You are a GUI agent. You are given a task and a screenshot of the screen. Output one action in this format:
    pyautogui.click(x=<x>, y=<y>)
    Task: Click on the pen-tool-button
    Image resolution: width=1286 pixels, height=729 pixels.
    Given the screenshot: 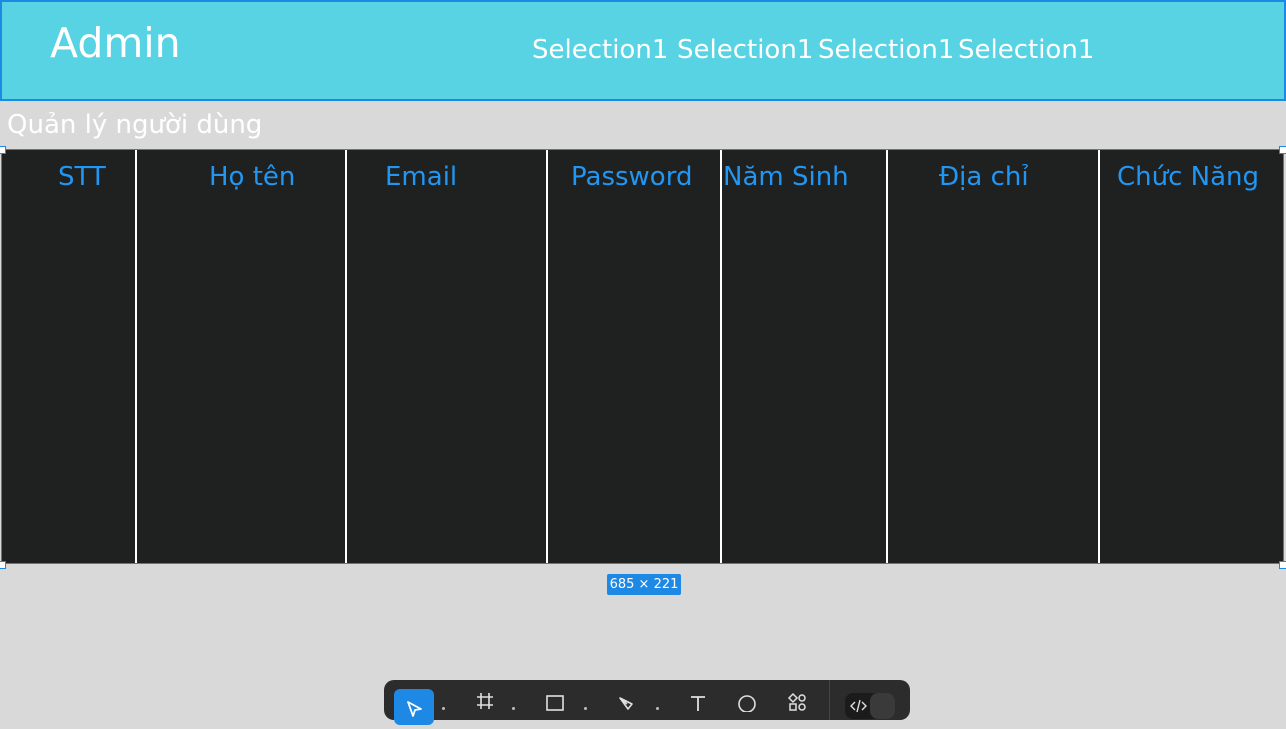 What is the action you would take?
    pyautogui.click(x=627, y=701)
    